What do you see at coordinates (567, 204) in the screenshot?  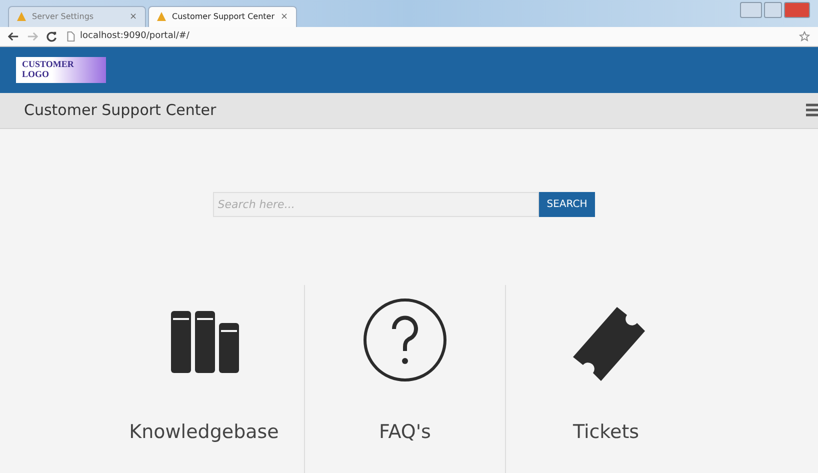 I see `search-button: SEARCH` at bounding box center [567, 204].